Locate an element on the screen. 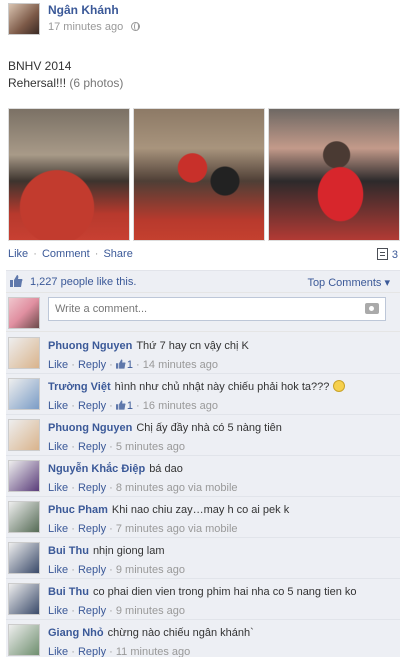 The image size is (408, 657). comment-time: 11 minutes ago is located at coordinates (153, 651).